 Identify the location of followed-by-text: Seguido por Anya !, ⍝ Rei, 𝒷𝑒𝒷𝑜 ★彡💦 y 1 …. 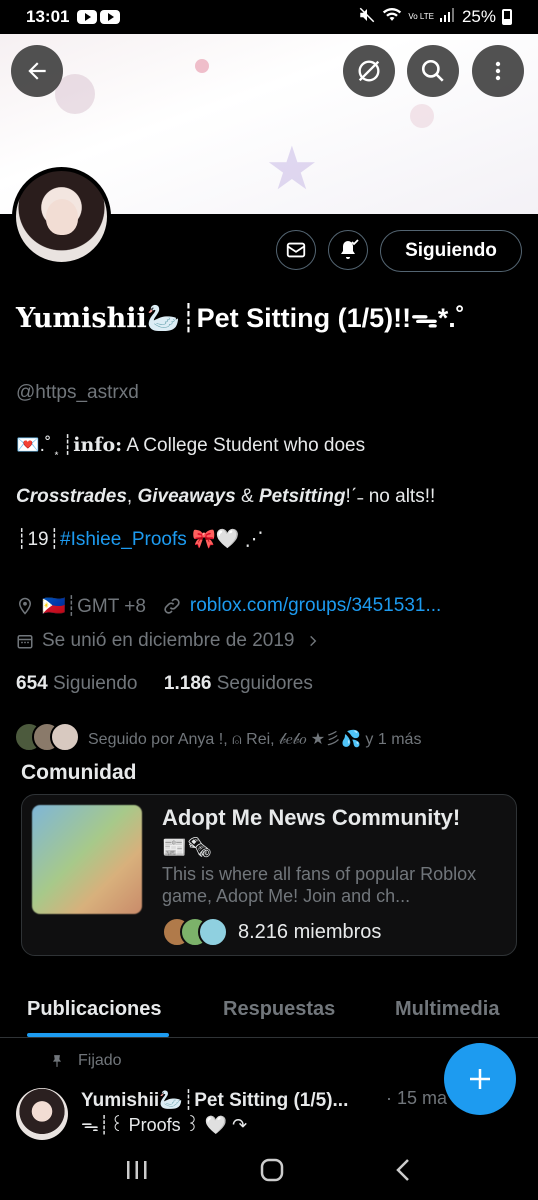
(255, 739).